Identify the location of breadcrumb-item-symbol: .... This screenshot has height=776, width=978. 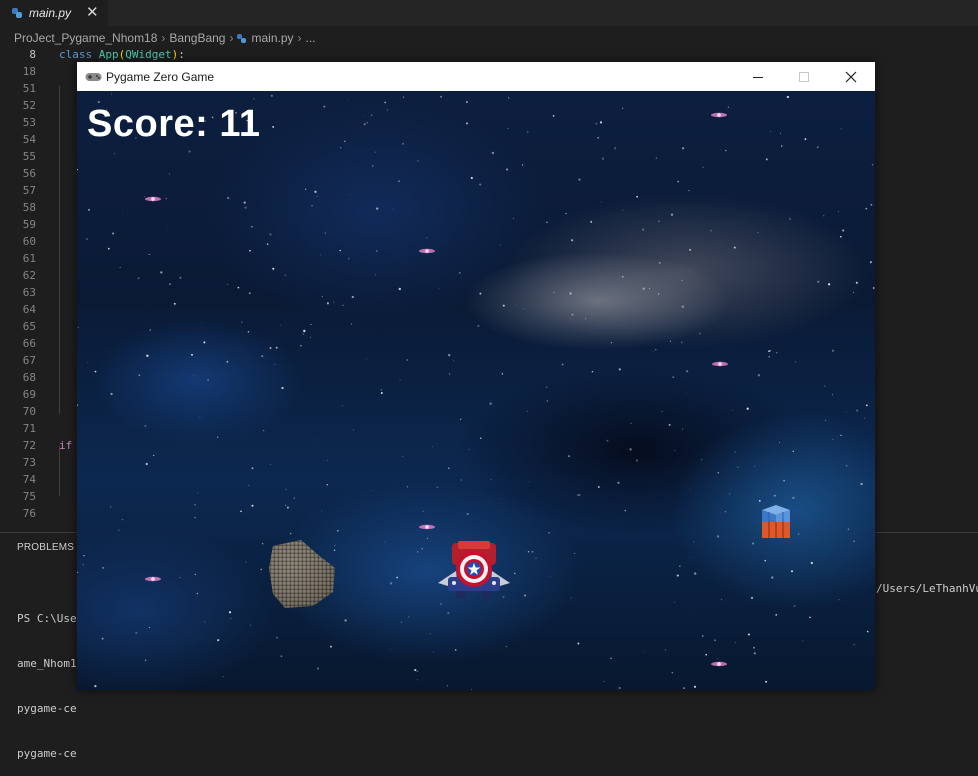
(311, 38).